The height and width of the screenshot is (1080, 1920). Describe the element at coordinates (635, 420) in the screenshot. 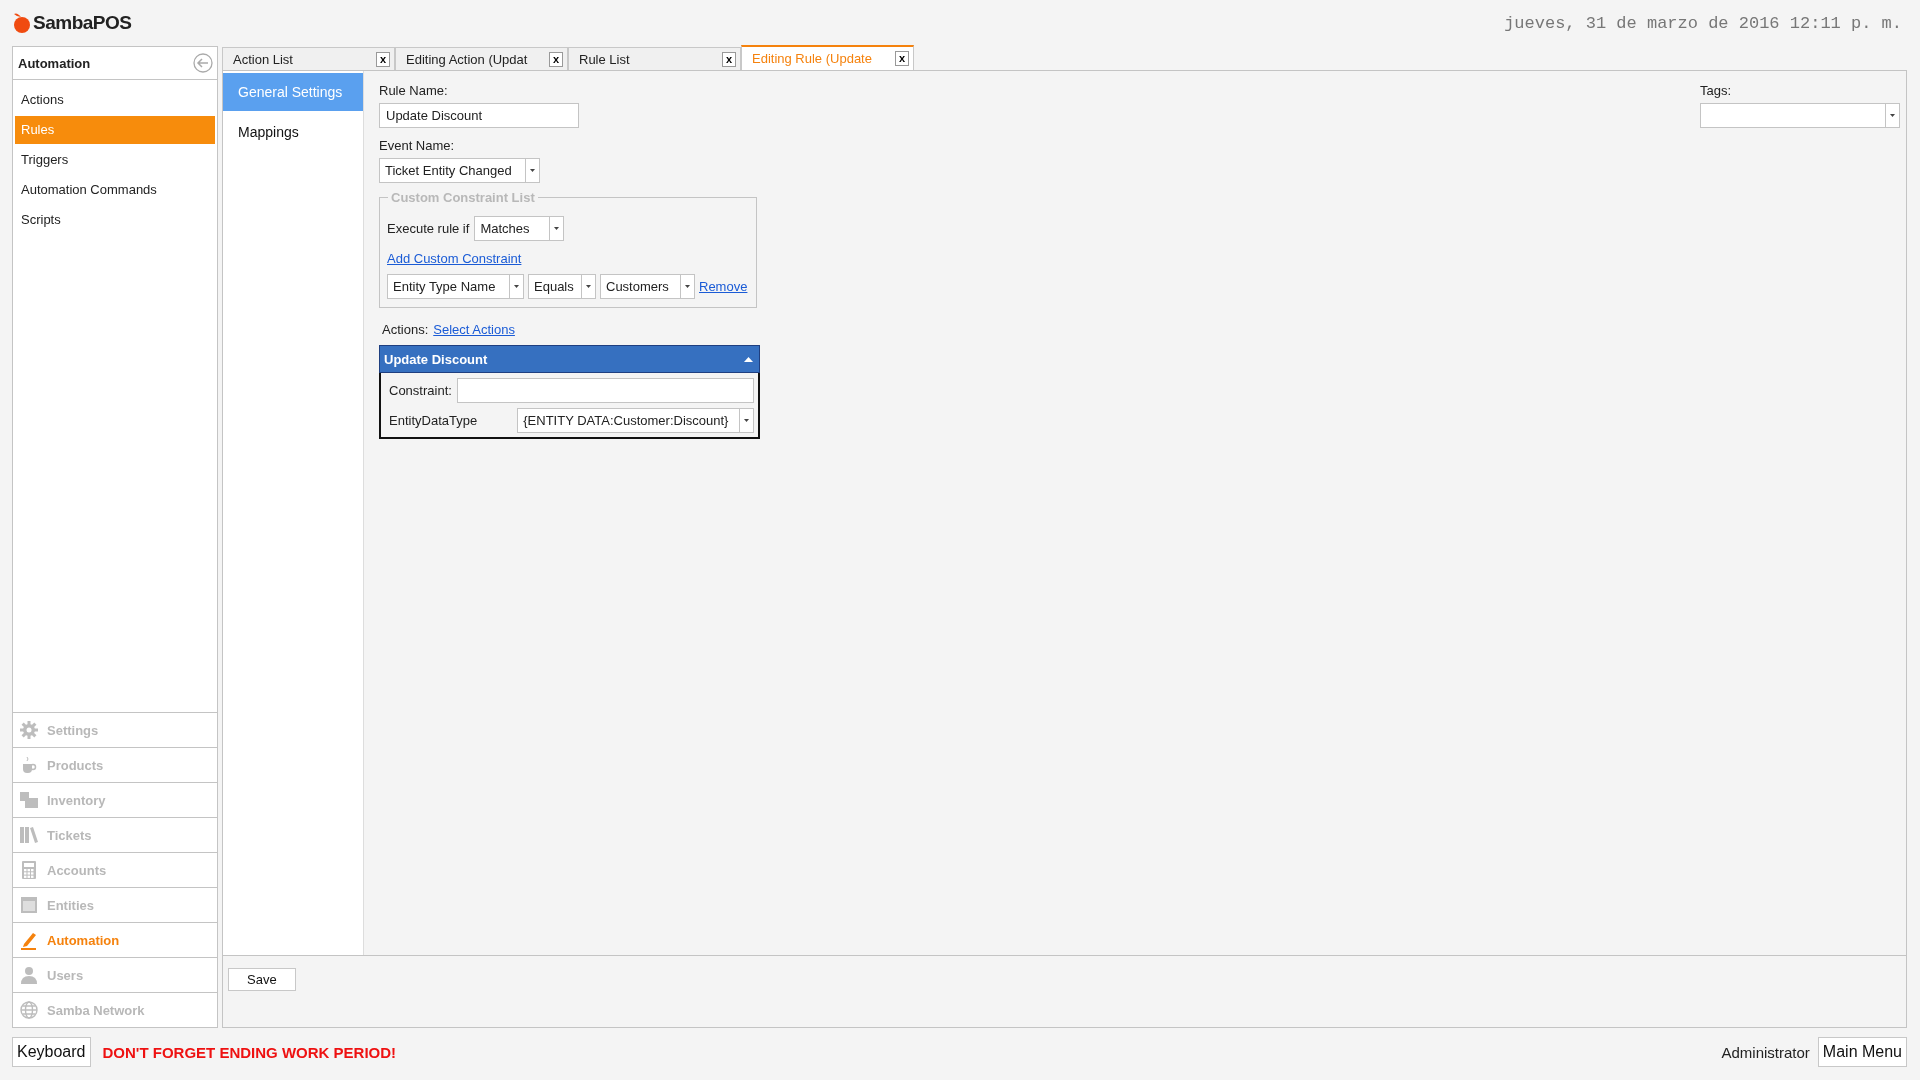

I see `value-dropdown: {ENTITY DATA:Customer:Discount}` at that location.